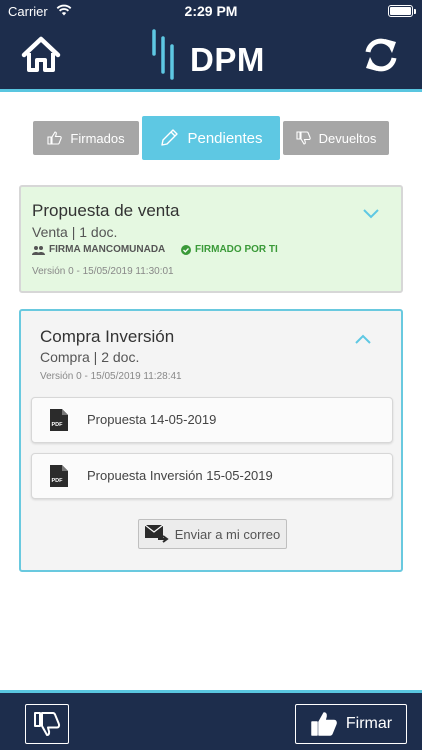  What do you see at coordinates (180, 475) in the screenshot?
I see `document-label: Propuesta Inversión 15-05-2019` at bounding box center [180, 475].